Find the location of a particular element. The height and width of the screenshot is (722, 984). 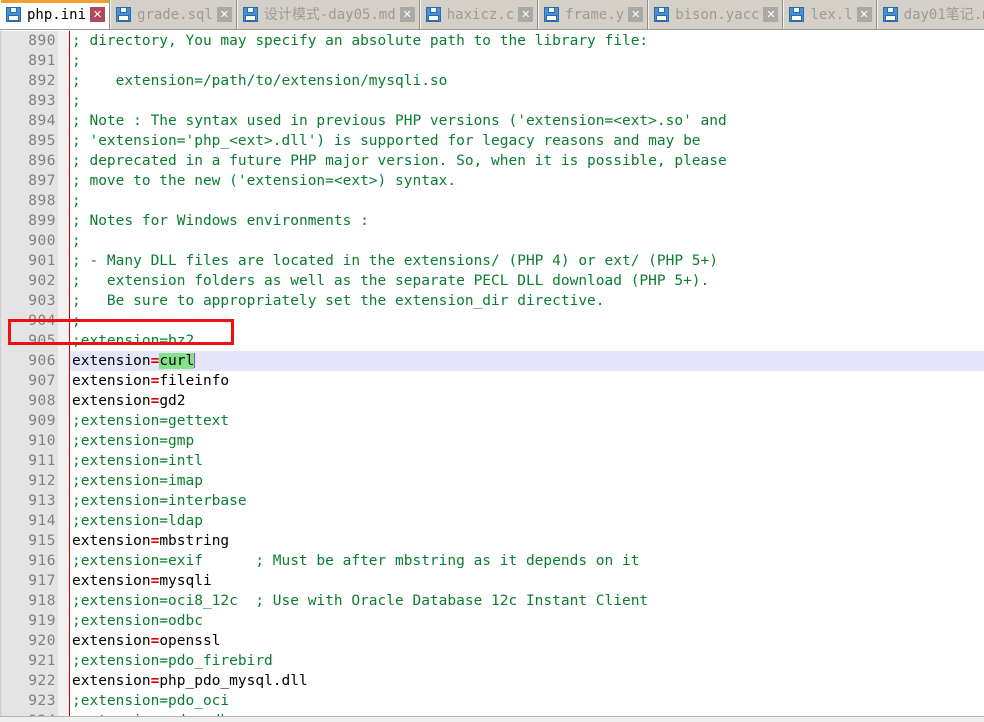

code-line: 900; is located at coordinates (493, 241).